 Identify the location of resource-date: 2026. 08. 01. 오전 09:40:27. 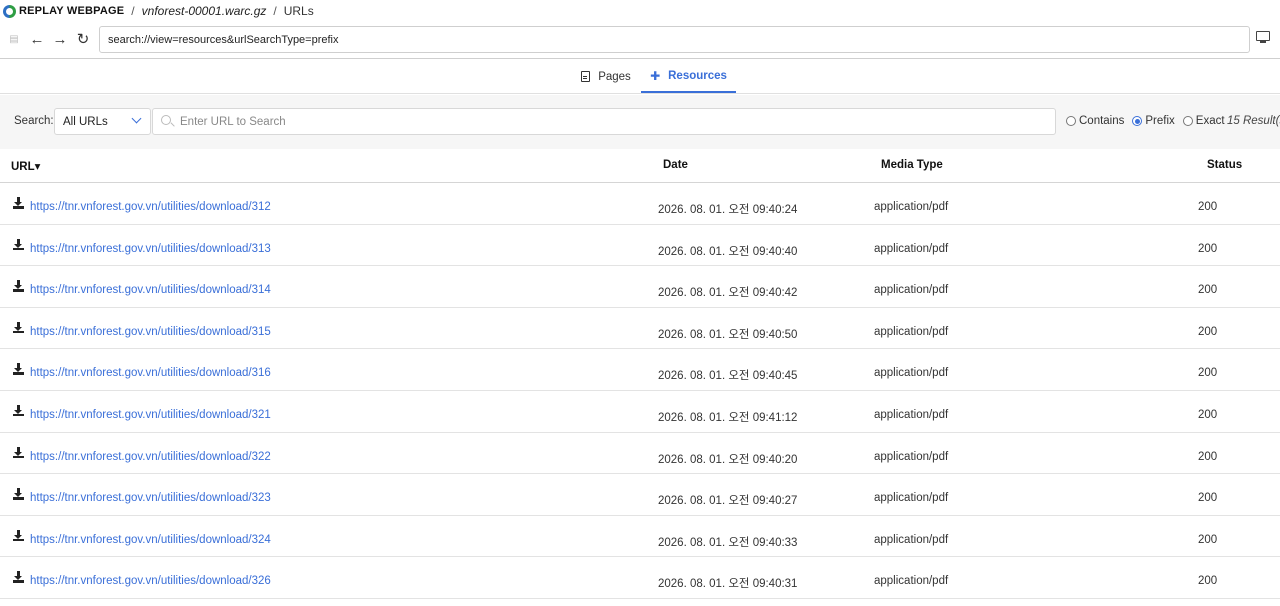
(728, 501).